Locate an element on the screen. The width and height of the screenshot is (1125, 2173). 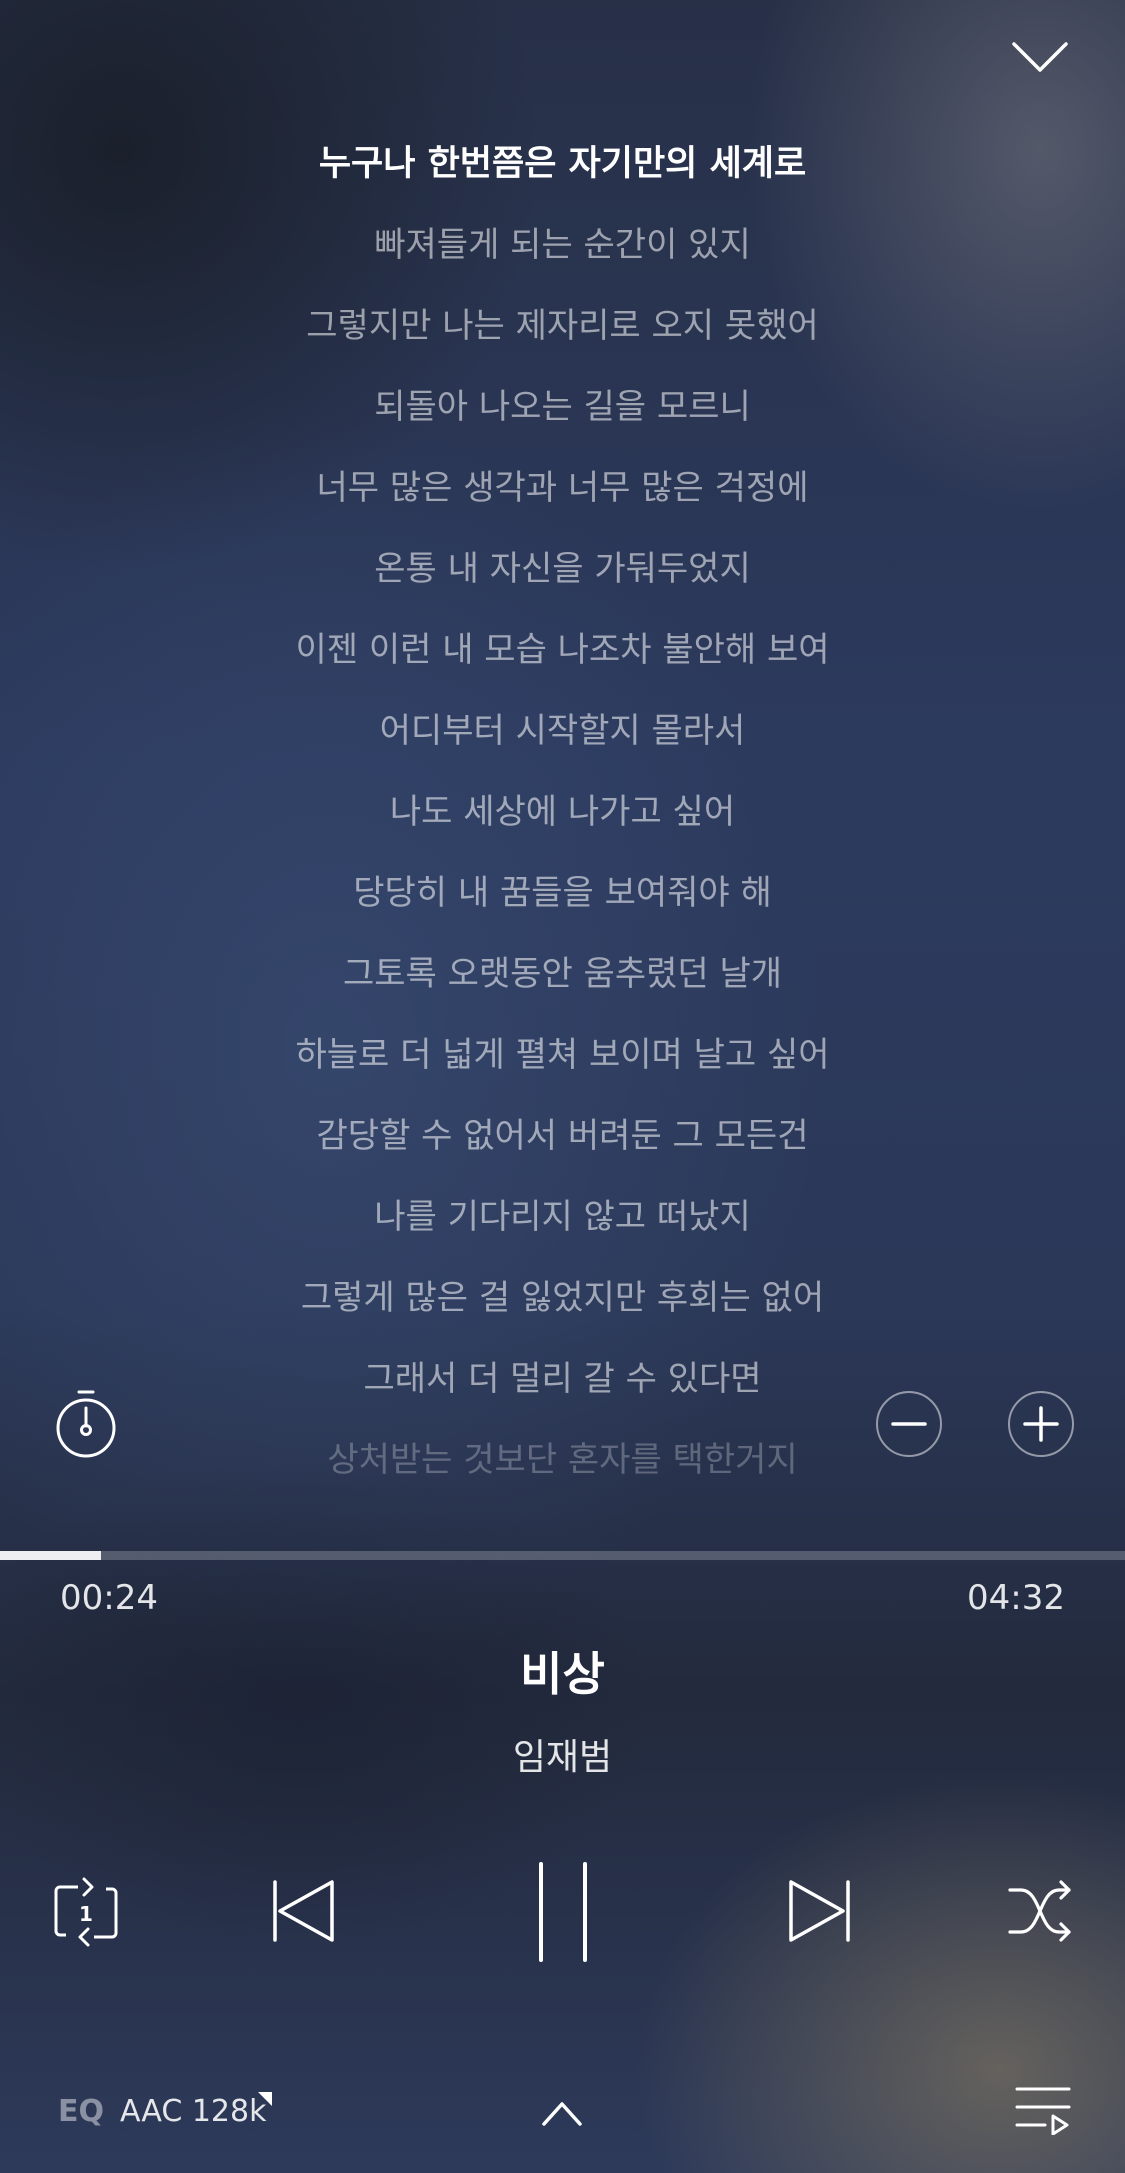
timer-icon is located at coordinates (86, 1424).